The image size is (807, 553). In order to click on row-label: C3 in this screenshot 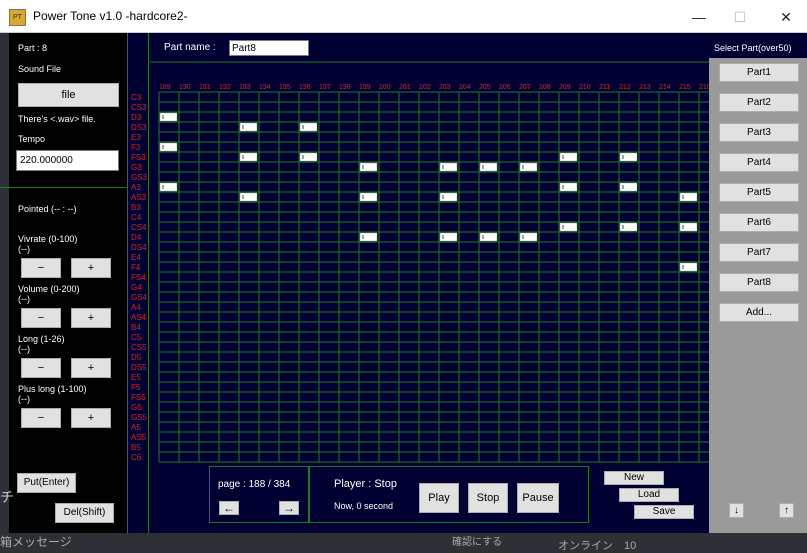, I will do `click(136, 97)`.